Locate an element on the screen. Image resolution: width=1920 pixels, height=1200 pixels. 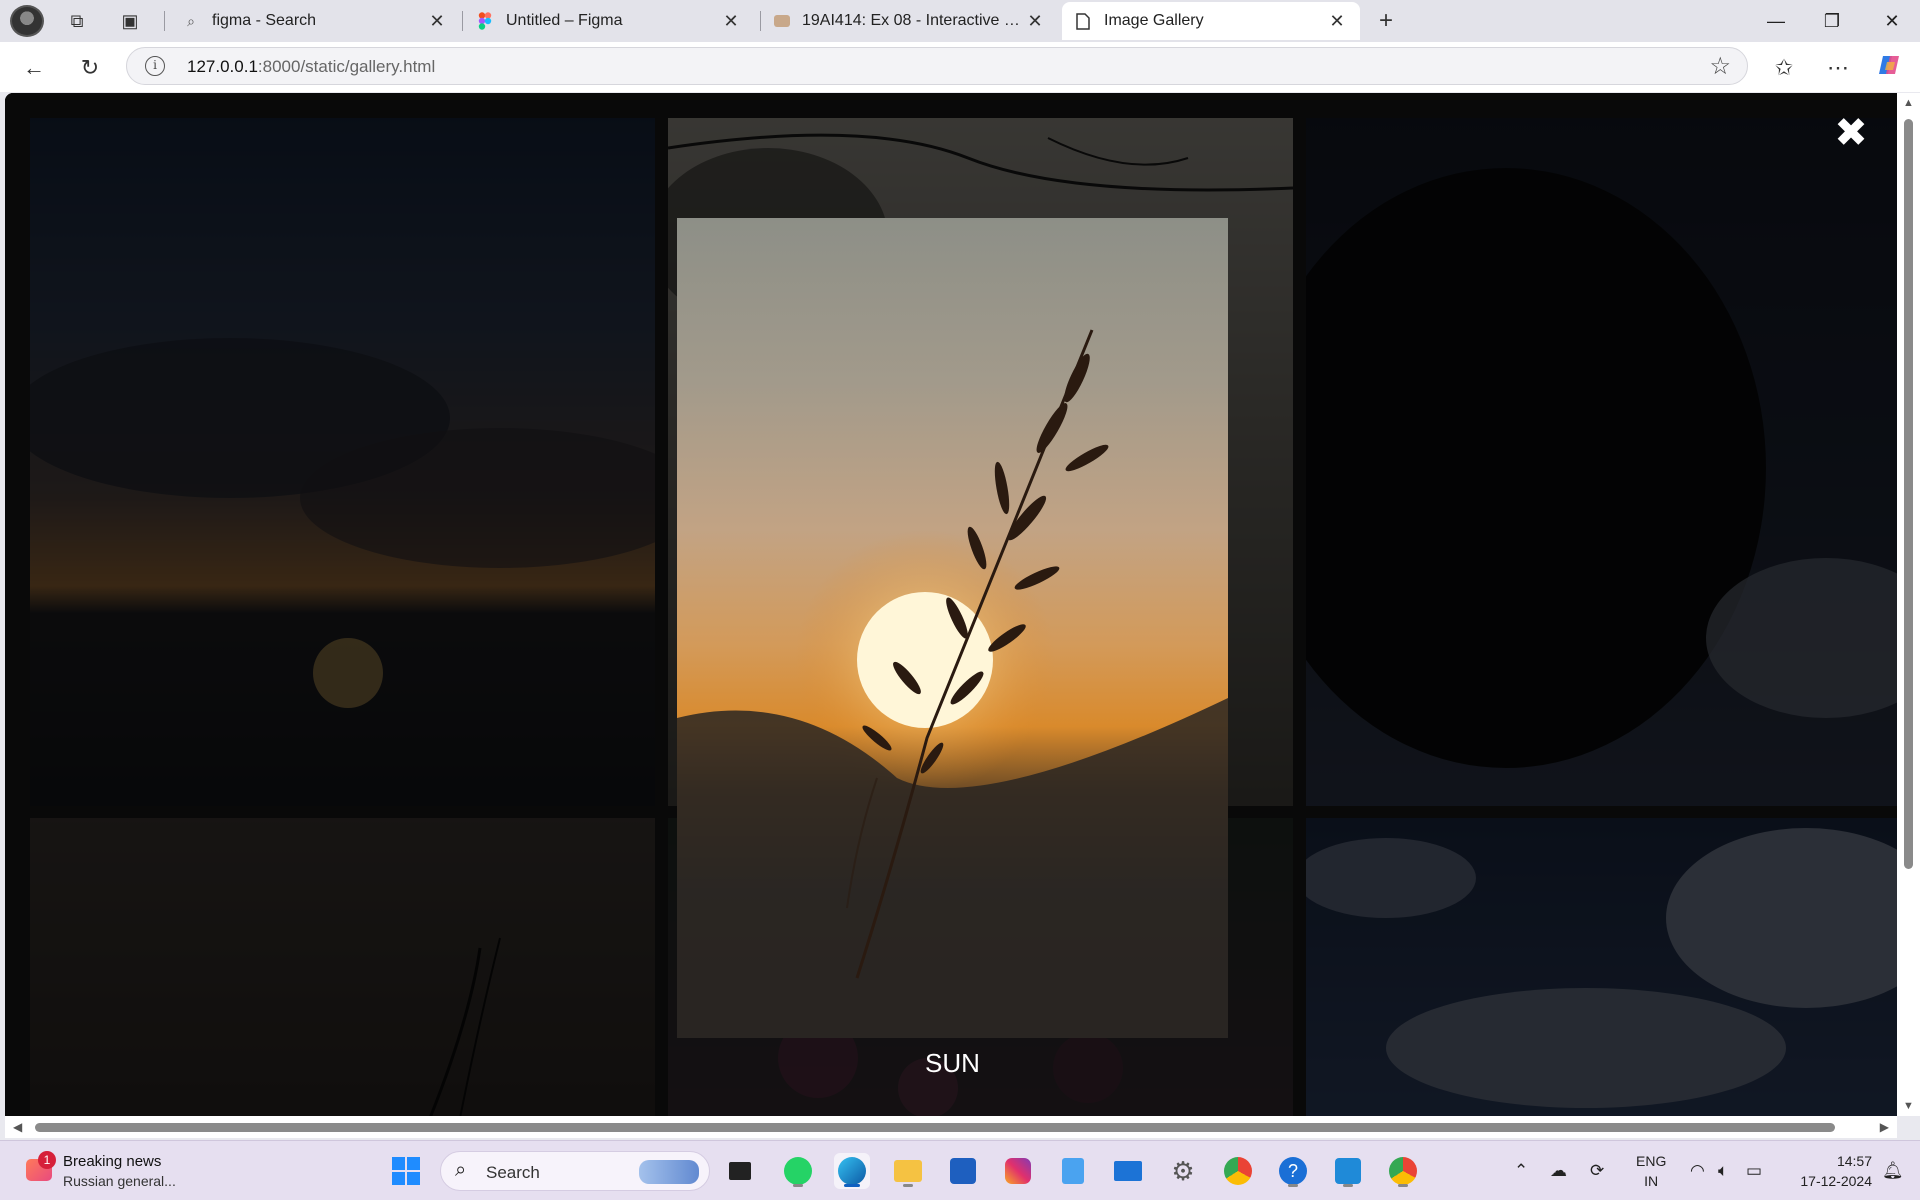
url-path: :8000/static/gallery.html is located at coordinates (346, 66).